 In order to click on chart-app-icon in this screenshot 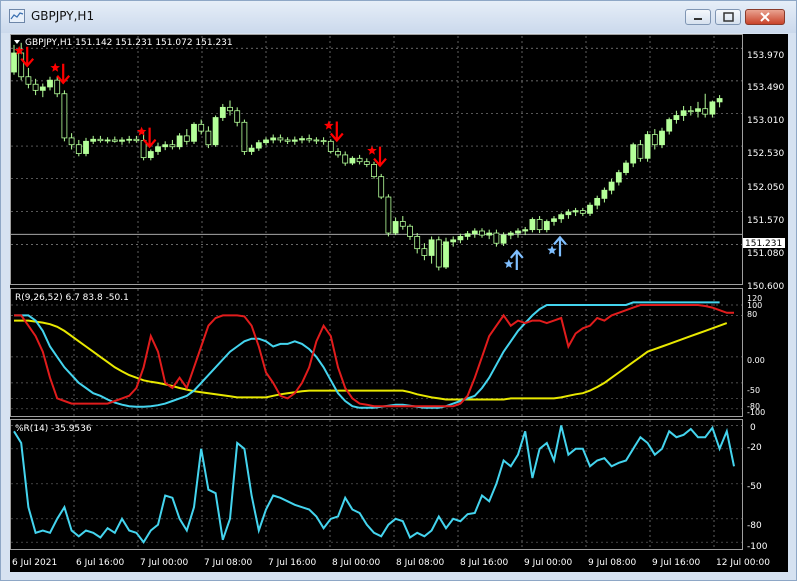, I will do `click(17, 16)`.